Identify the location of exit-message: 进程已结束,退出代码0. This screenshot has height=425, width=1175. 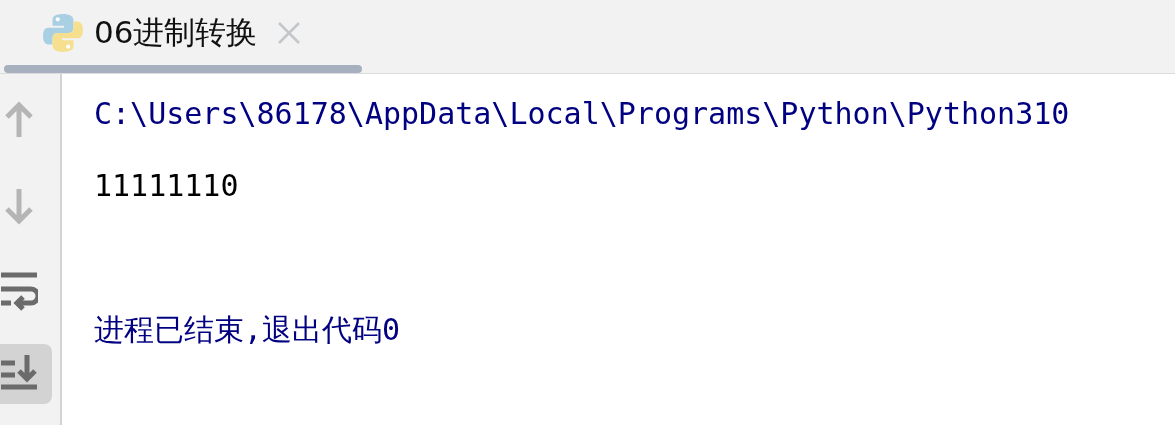
(247, 329).